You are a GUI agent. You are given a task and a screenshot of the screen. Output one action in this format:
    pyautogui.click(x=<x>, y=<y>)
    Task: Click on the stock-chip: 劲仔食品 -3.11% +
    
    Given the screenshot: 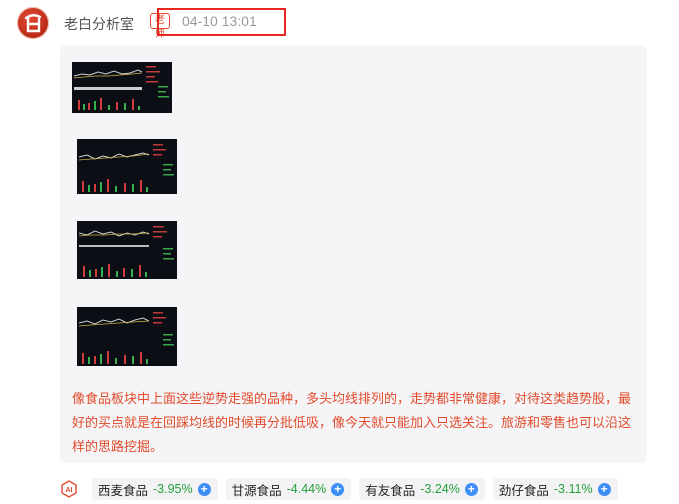 What is the action you would take?
    pyautogui.click(x=555, y=489)
    